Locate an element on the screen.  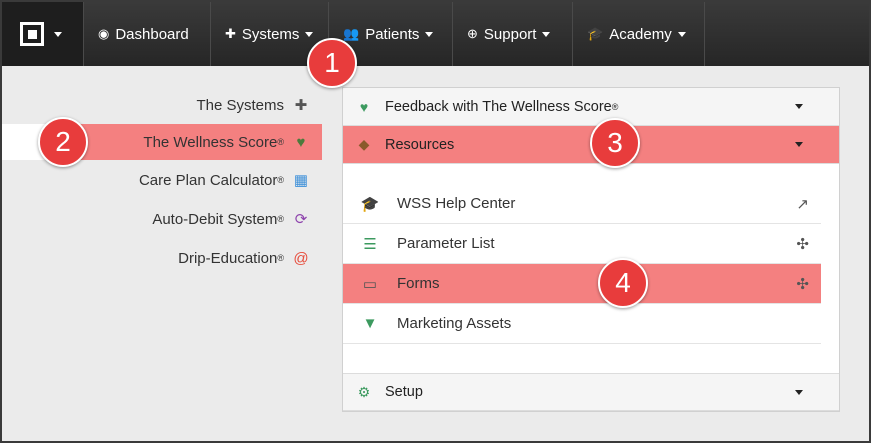
refresh-icon: ⟳ is located at coordinates (301, 219).